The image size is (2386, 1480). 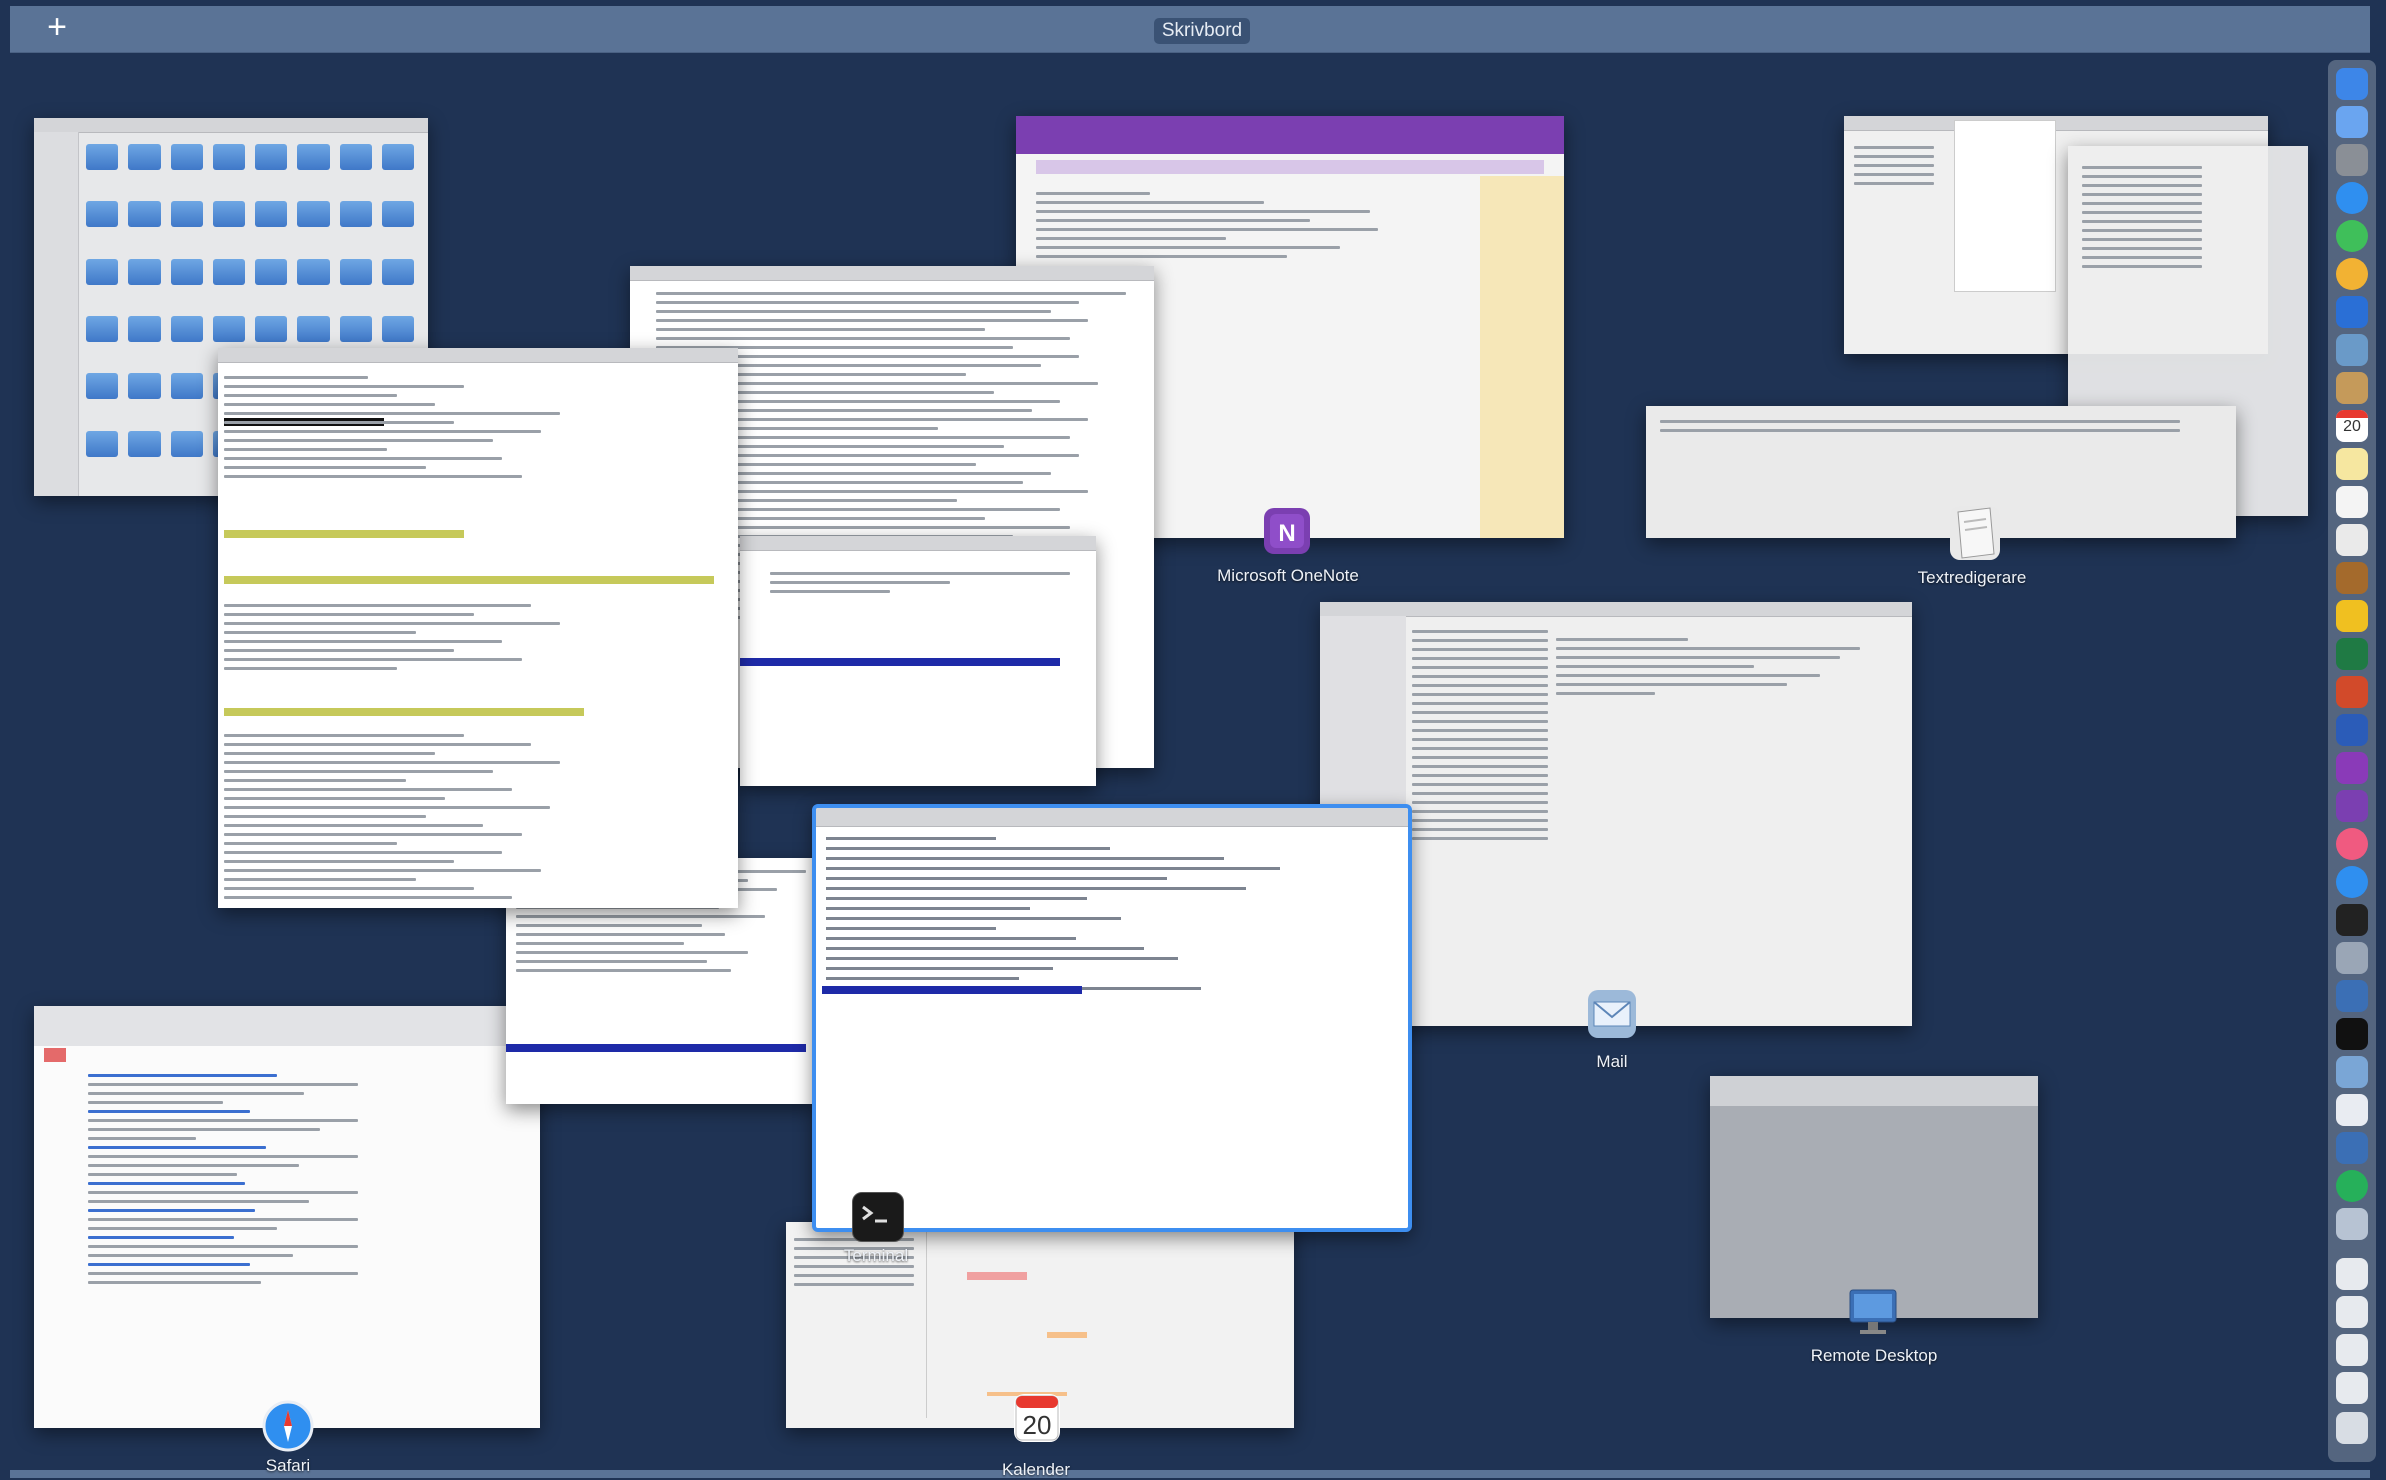 What do you see at coordinates (288, 1465) in the screenshot?
I see `safari-label: Safari` at bounding box center [288, 1465].